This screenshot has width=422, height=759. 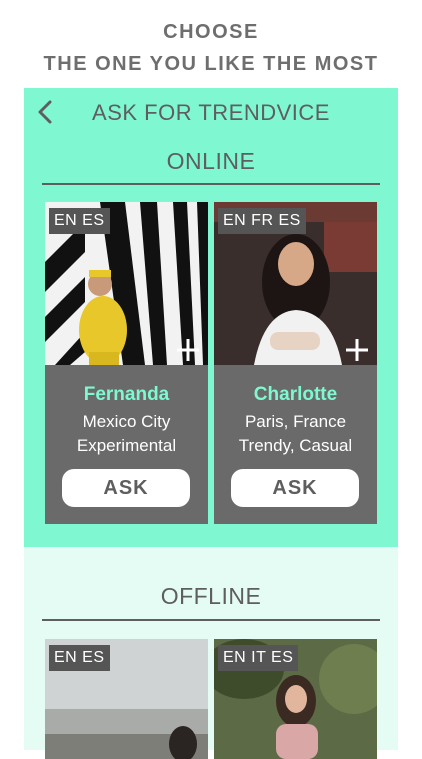 What do you see at coordinates (211, 596) in the screenshot?
I see `offline-section-title: OFFLINE` at bounding box center [211, 596].